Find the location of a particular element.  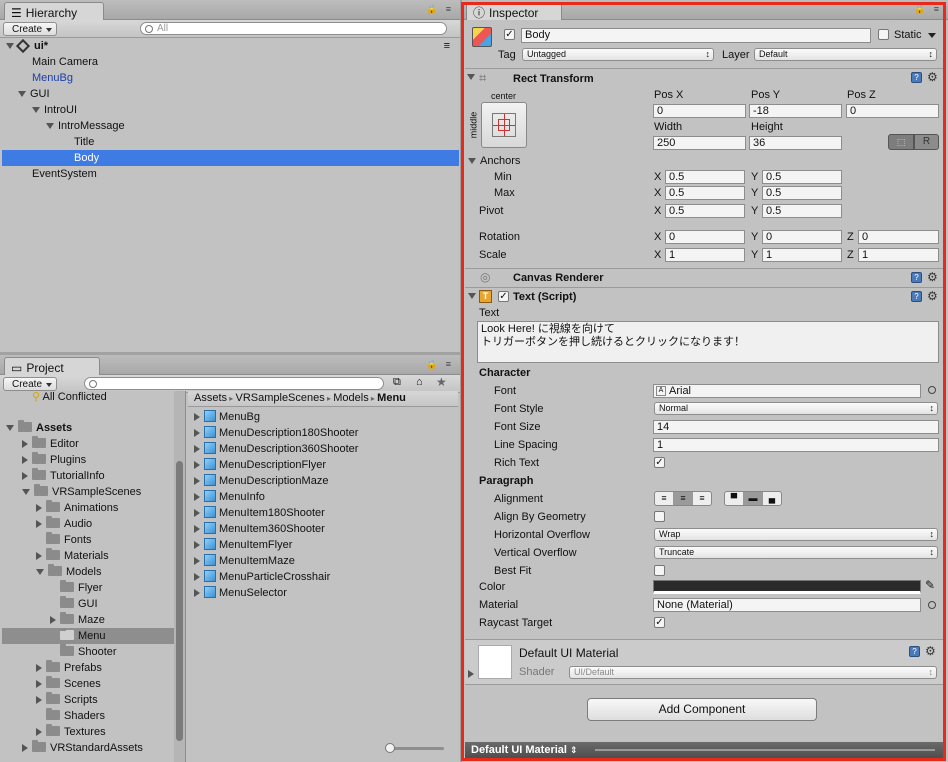

static-checkbox is located at coordinates (883, 34).